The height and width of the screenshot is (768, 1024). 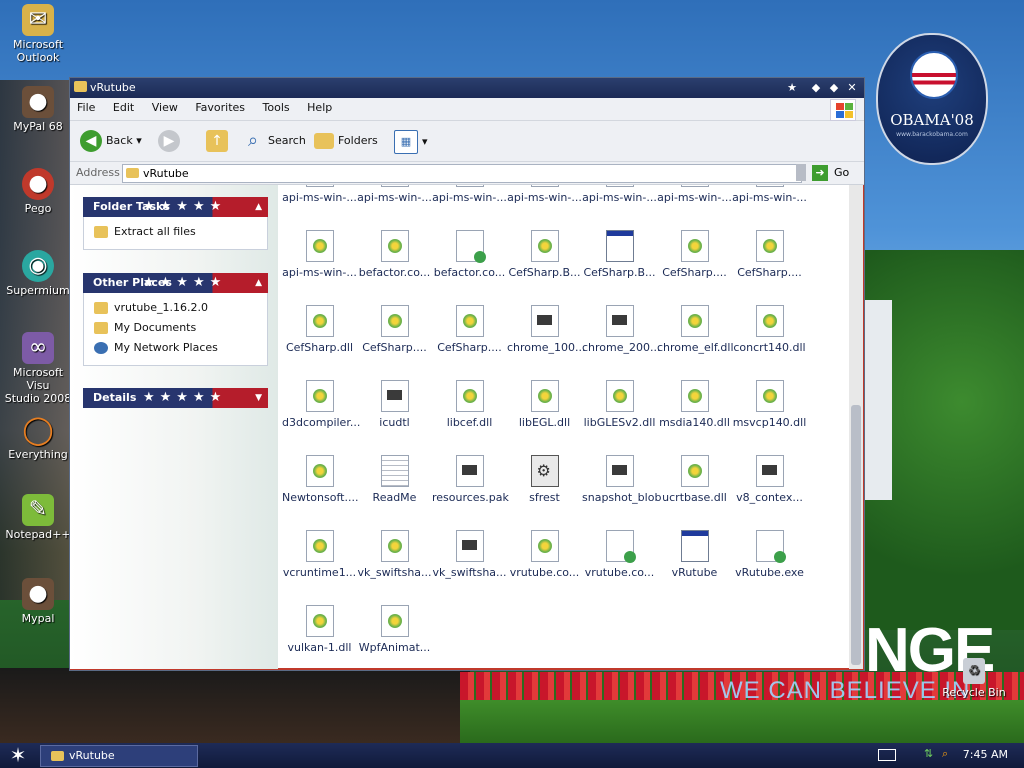 What do you see at coordinates (319, 629) in the screenshot?
I see `file-item: vulkan-1.dll` at bounding box center [319, 629].